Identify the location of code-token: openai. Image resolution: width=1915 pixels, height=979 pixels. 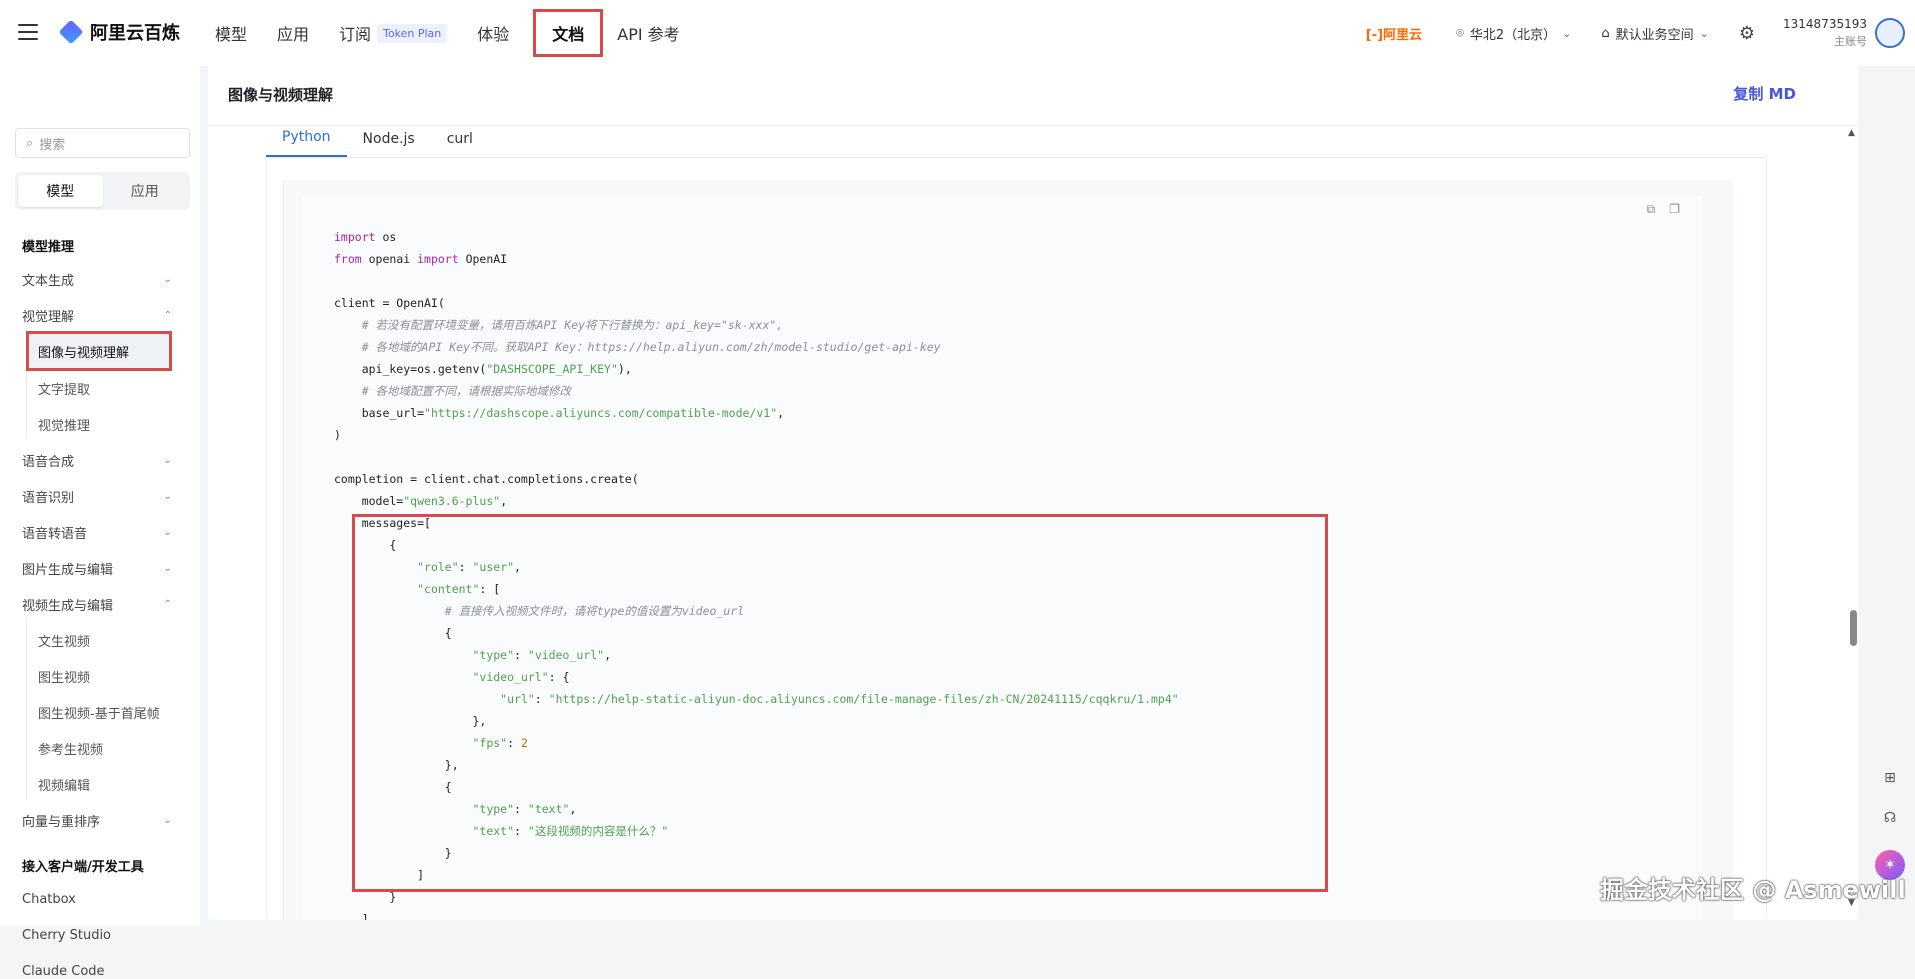
(389, 259).